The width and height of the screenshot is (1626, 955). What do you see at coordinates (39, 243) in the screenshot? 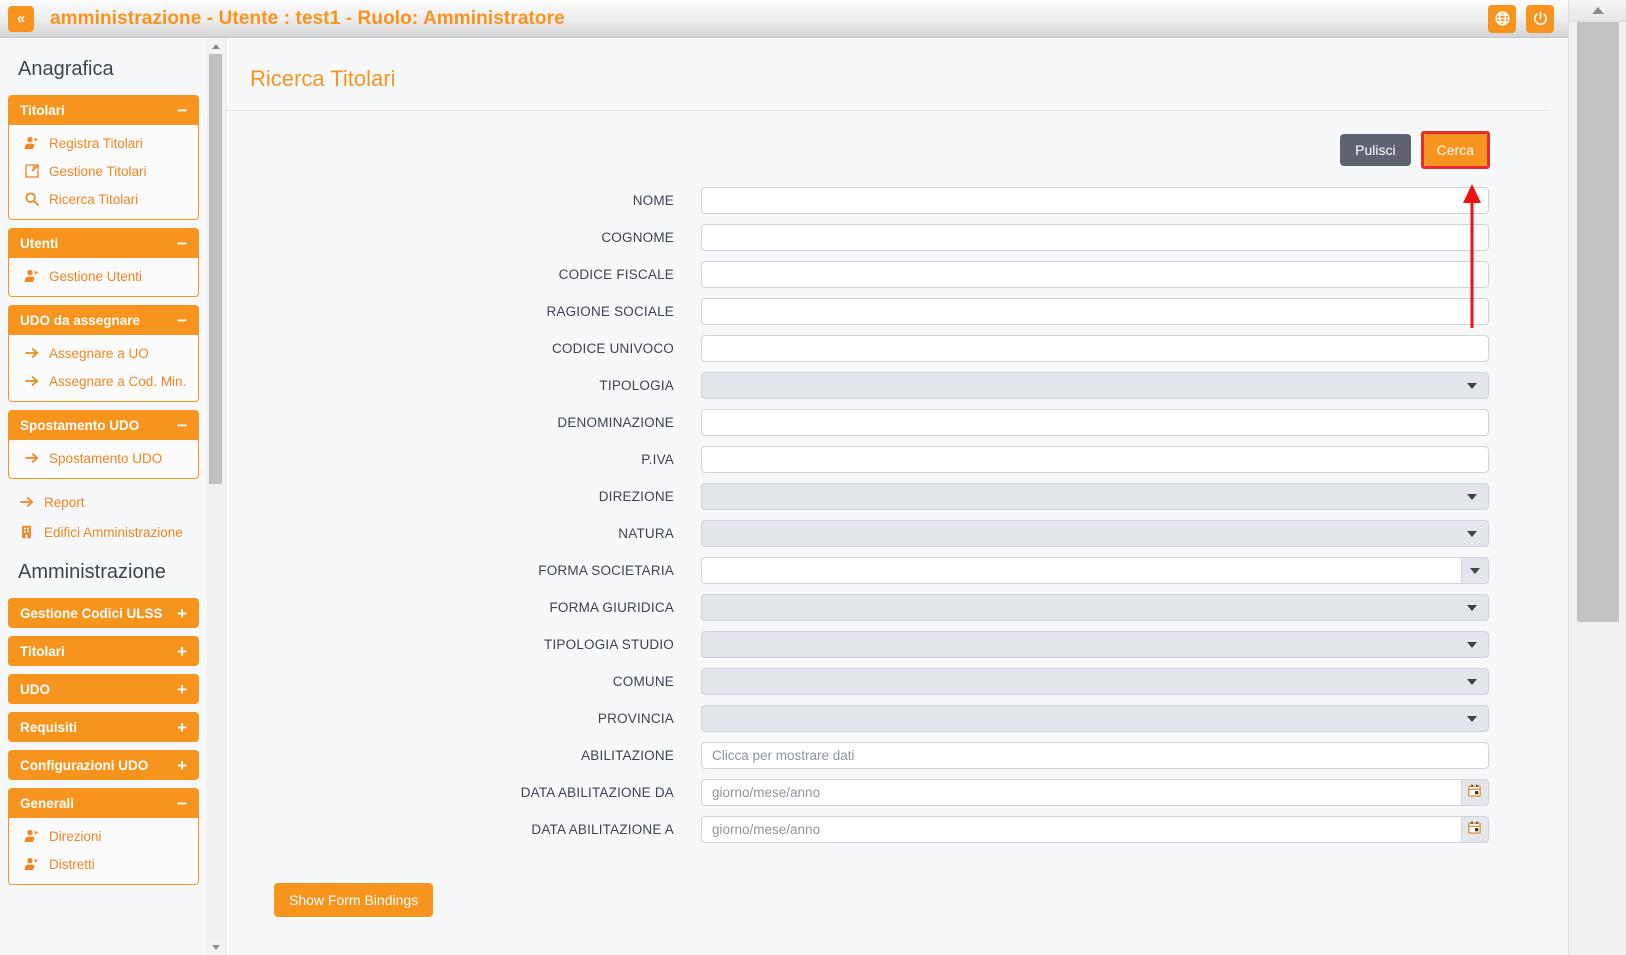
I see `sidebar-group-label: Utenti` at bounding box center [39, 243].